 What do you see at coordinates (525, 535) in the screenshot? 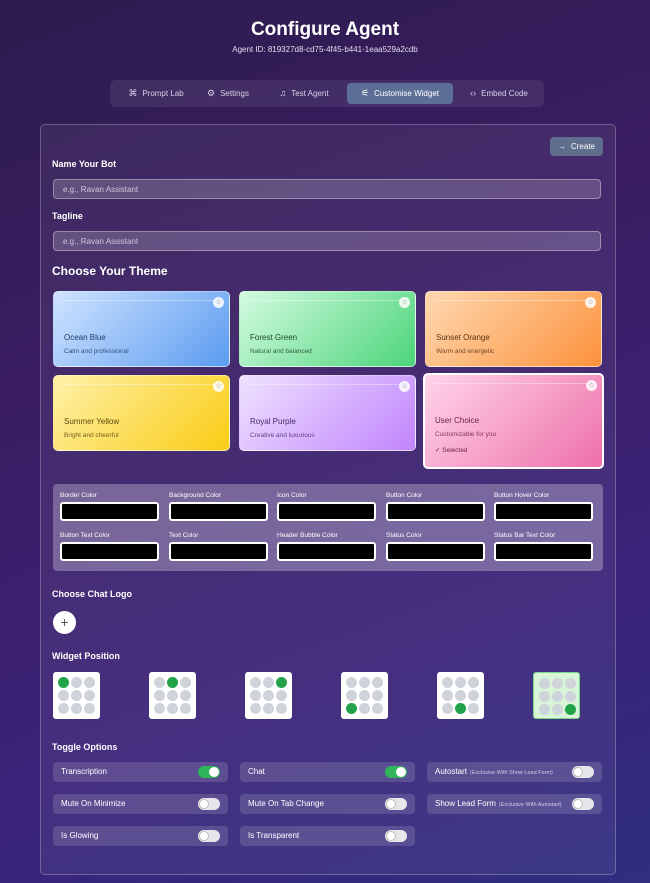
I see `color-label: Status Bar Text Color` at bounding box center [525, 535].